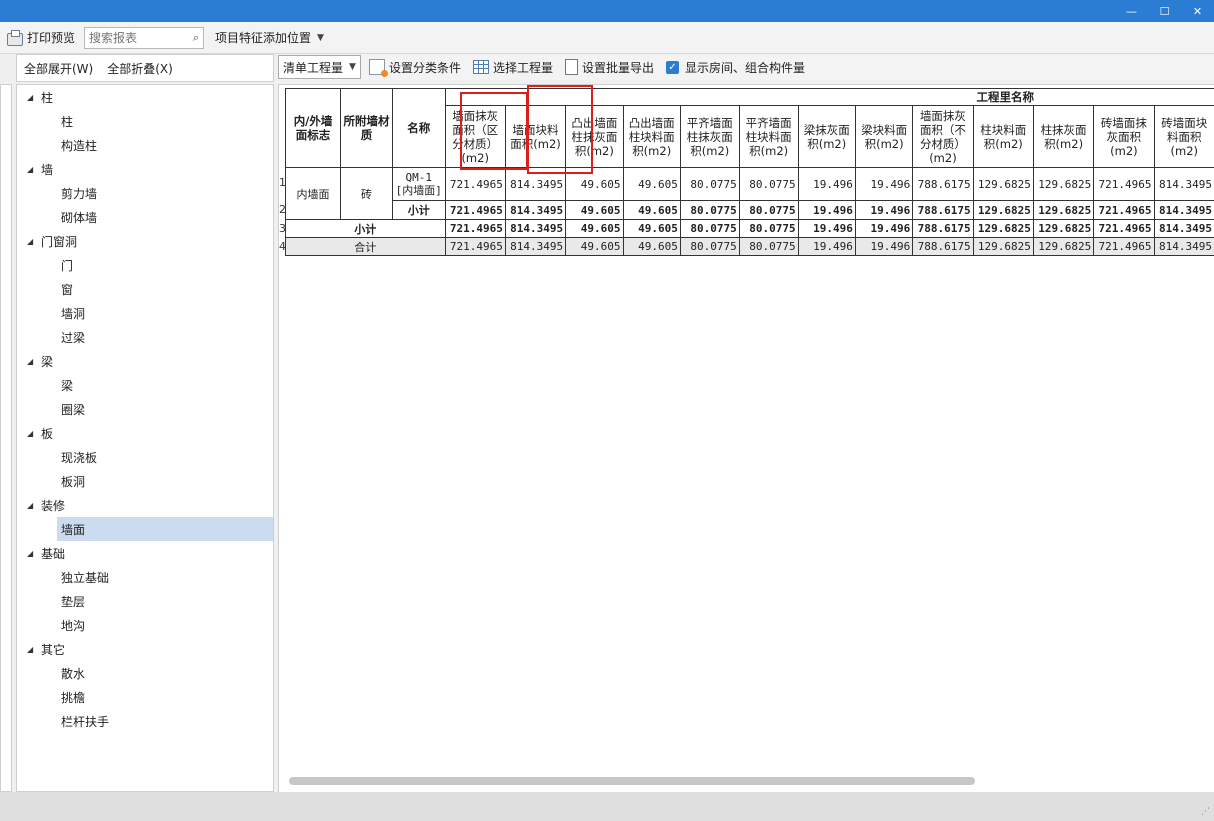 The height and width of the screenshot is (821, 1214). Describe the element at coordinates (145, 481) in the screenshot. I see `tree-item: 板洞` at that location.